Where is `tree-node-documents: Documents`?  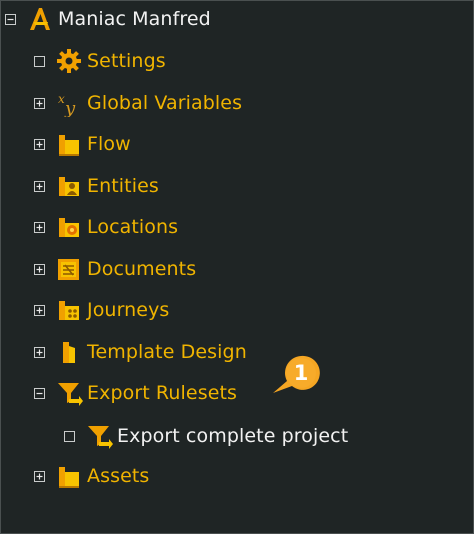
tree-node-documents: Documents is located at coordinates (115, 269).